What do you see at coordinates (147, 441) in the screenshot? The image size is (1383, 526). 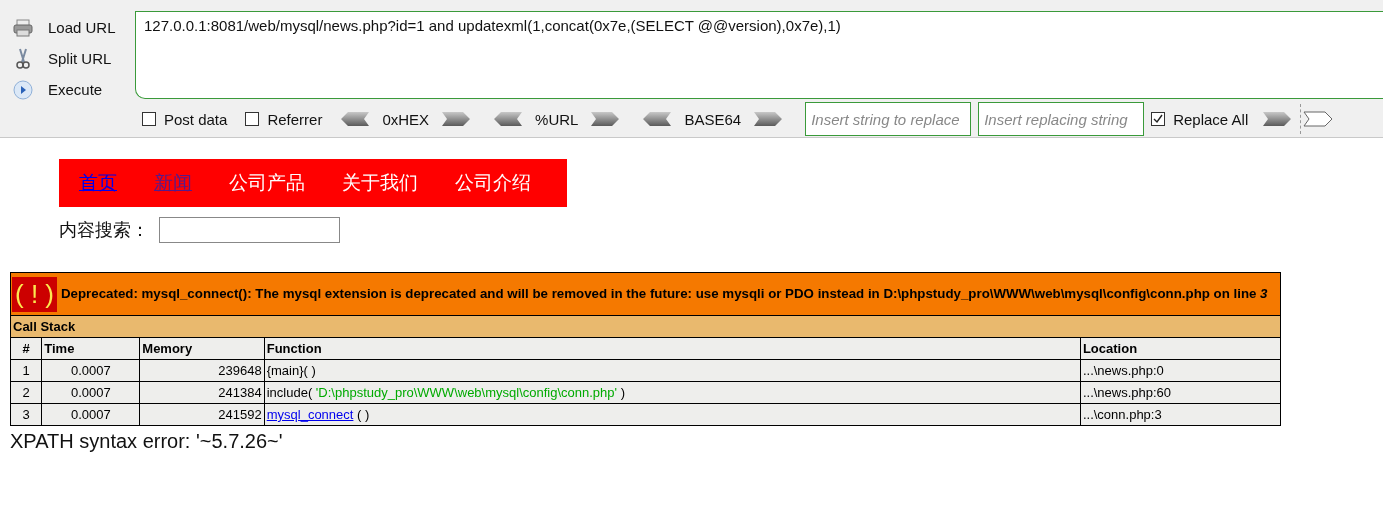 I see `result-text: XPATH syntax error: '~5.7.26~'` at bounding box center [147, 441].